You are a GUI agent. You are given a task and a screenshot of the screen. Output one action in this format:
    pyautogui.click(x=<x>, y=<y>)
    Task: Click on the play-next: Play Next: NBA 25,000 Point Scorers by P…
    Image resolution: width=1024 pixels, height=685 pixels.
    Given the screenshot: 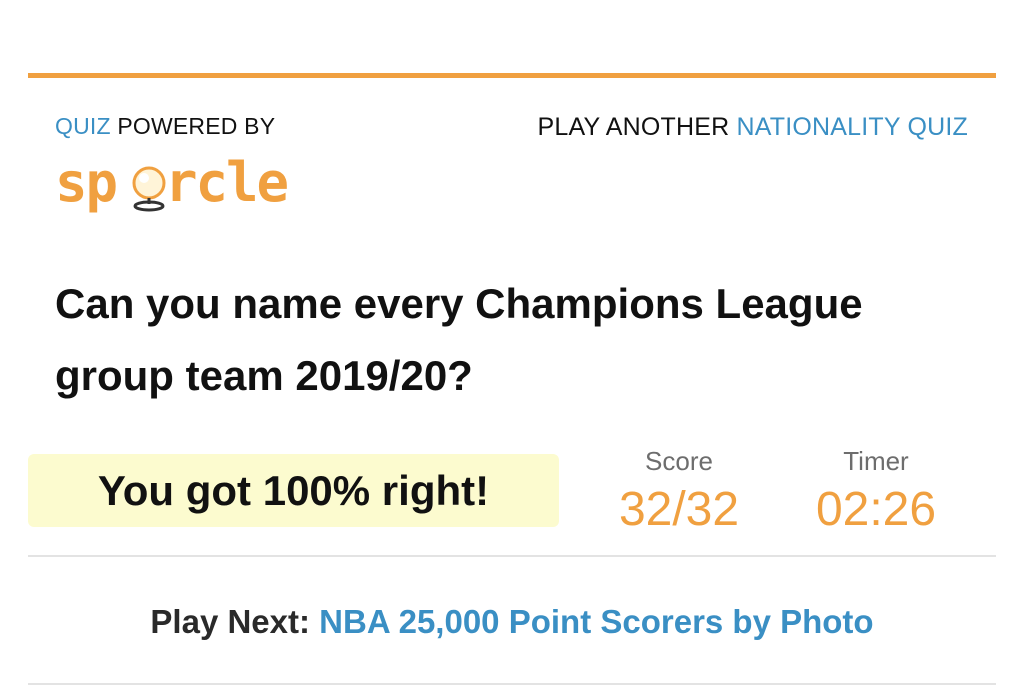 What is the action you would take?
    pyautogui.click(x=512, y=622)
    